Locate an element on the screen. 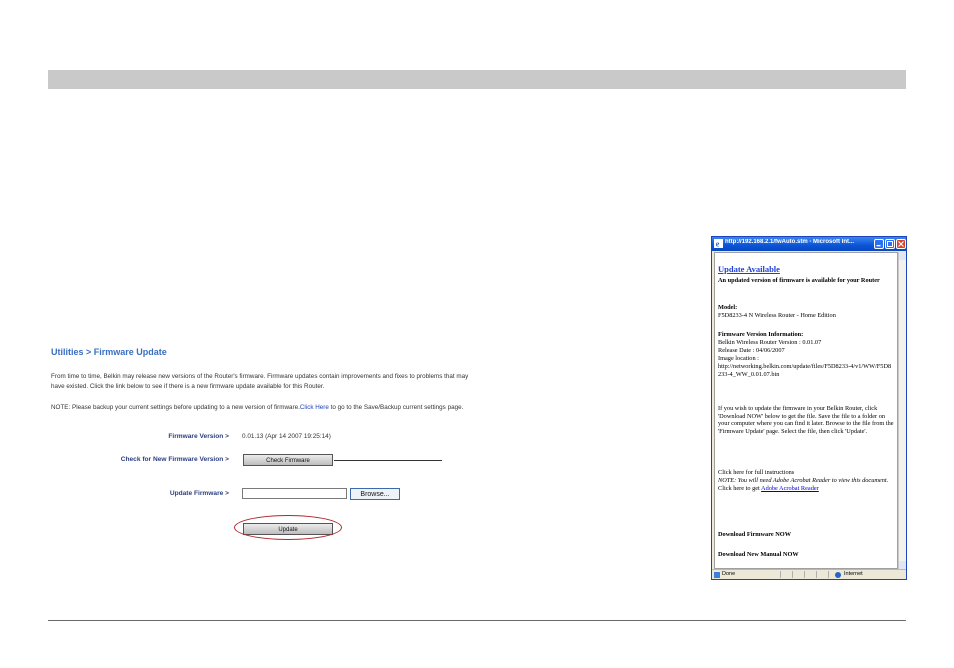  firmware-version-line: Belkin Wireless Router Version : 0.01.07 is located at coordinates (770, 342).